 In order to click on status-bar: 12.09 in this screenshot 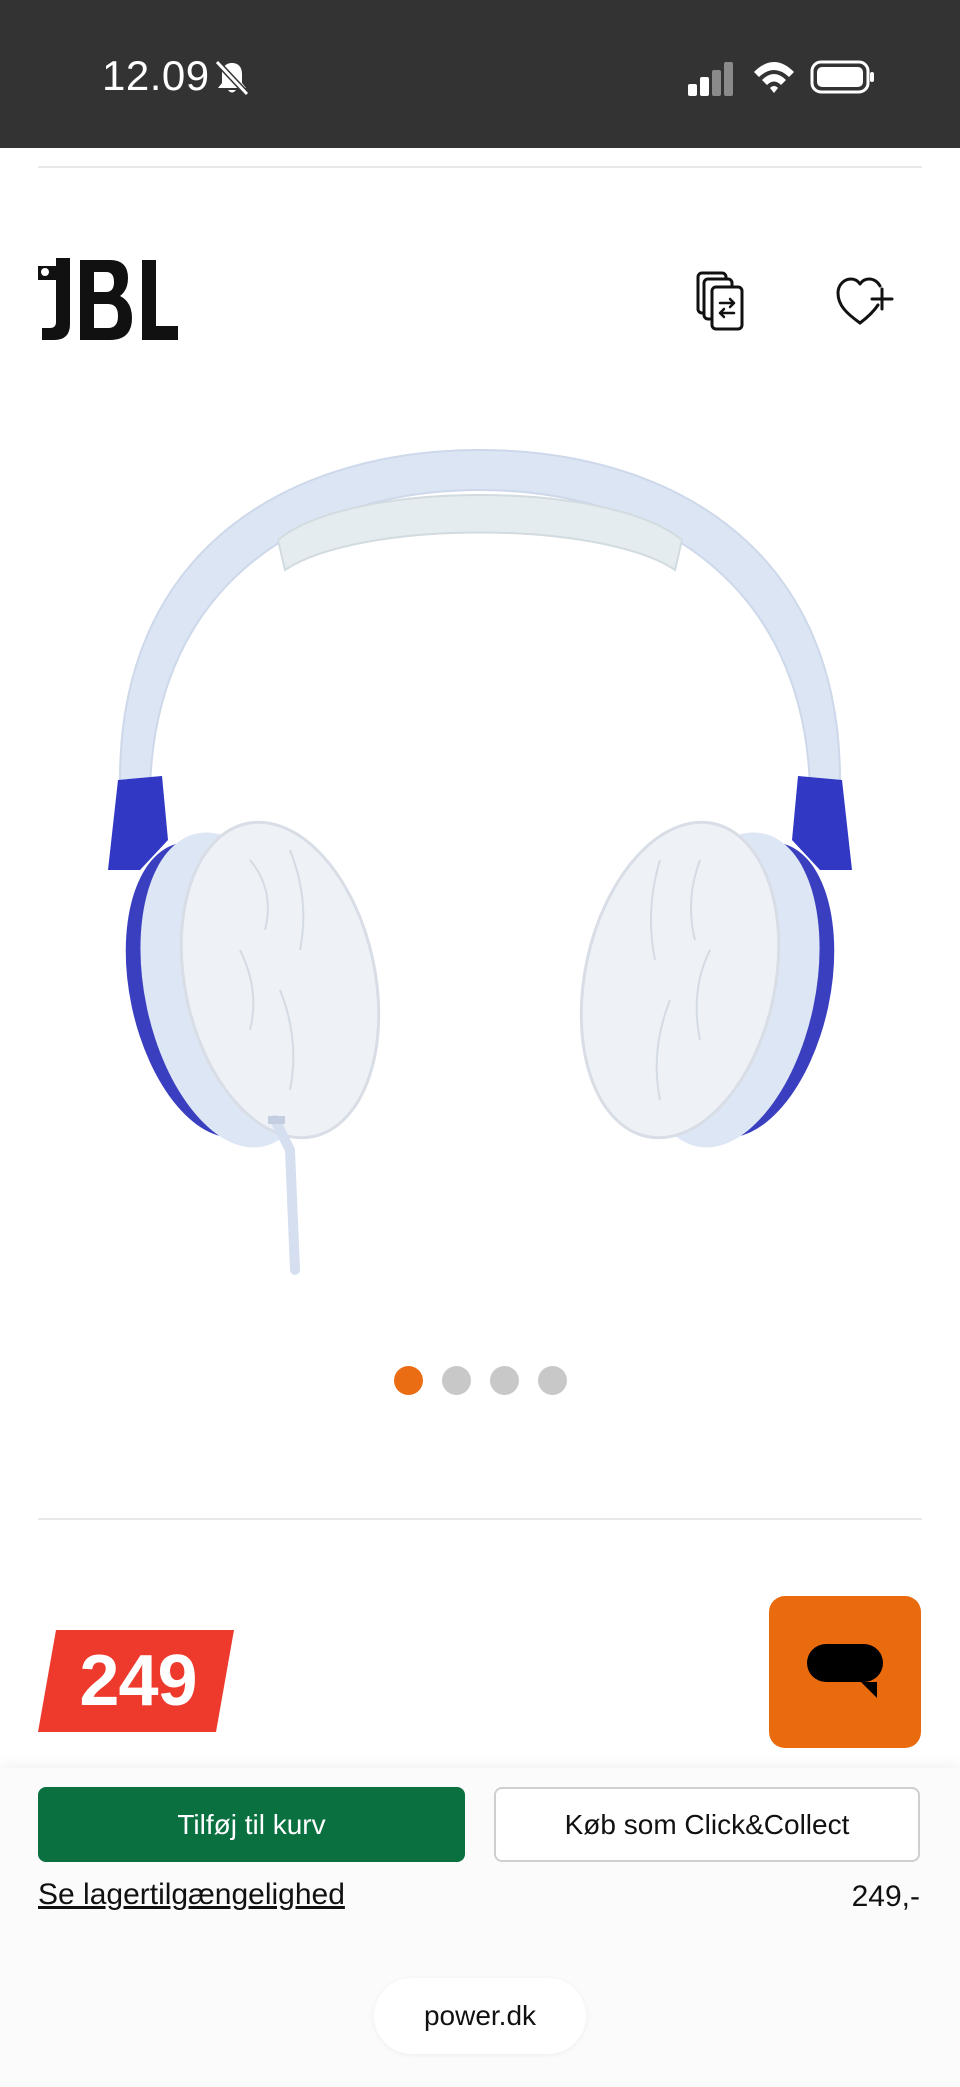, I will do `click(480, 74)`.